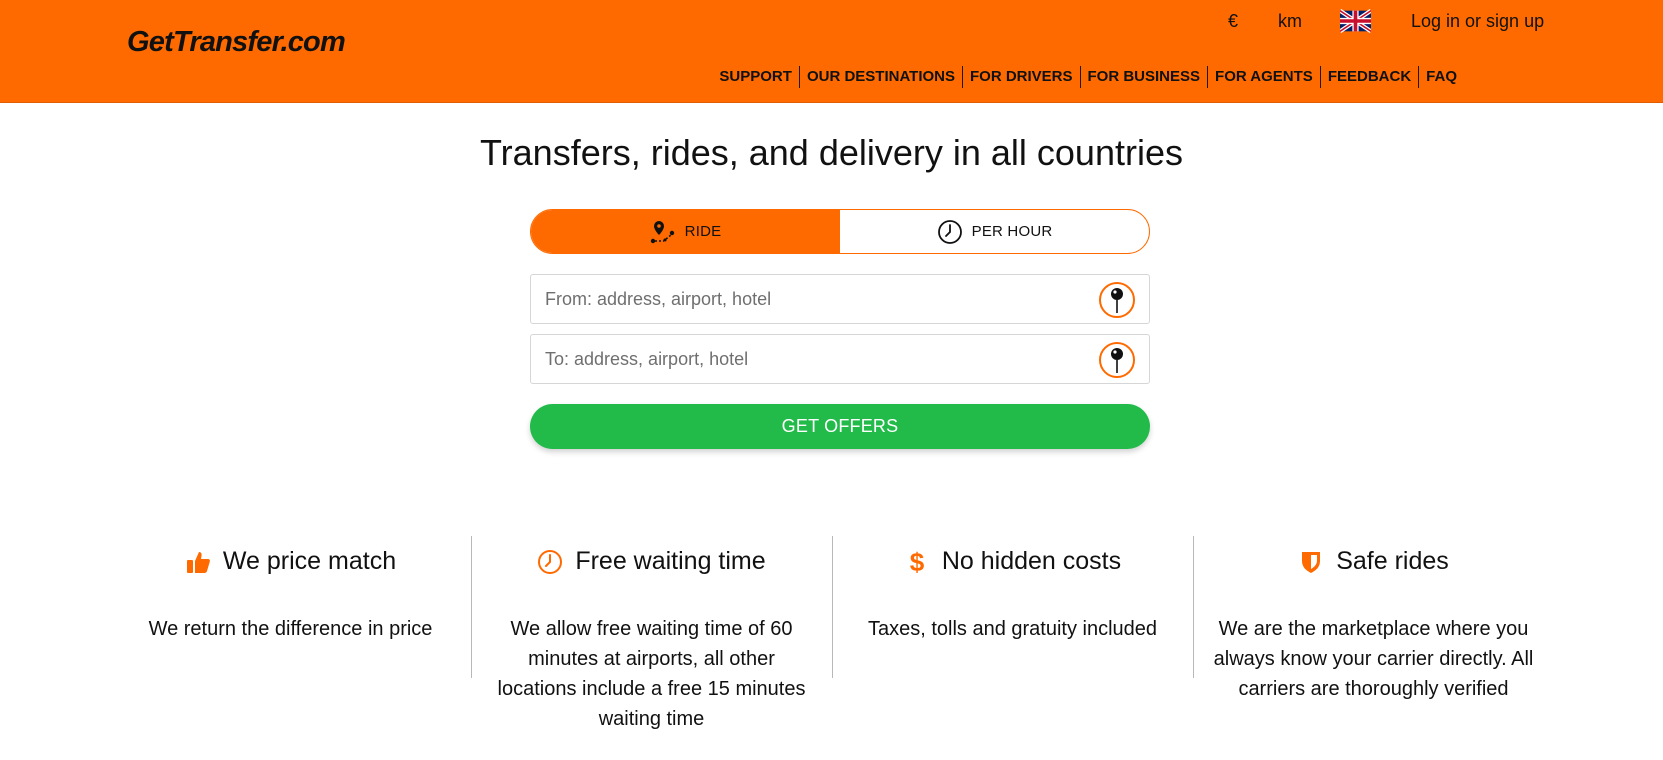 The height and width of the screenshot is (760, 1663). I want to click on nav-our-destinations: OUR DESTINATIONS, so click(880, 77).